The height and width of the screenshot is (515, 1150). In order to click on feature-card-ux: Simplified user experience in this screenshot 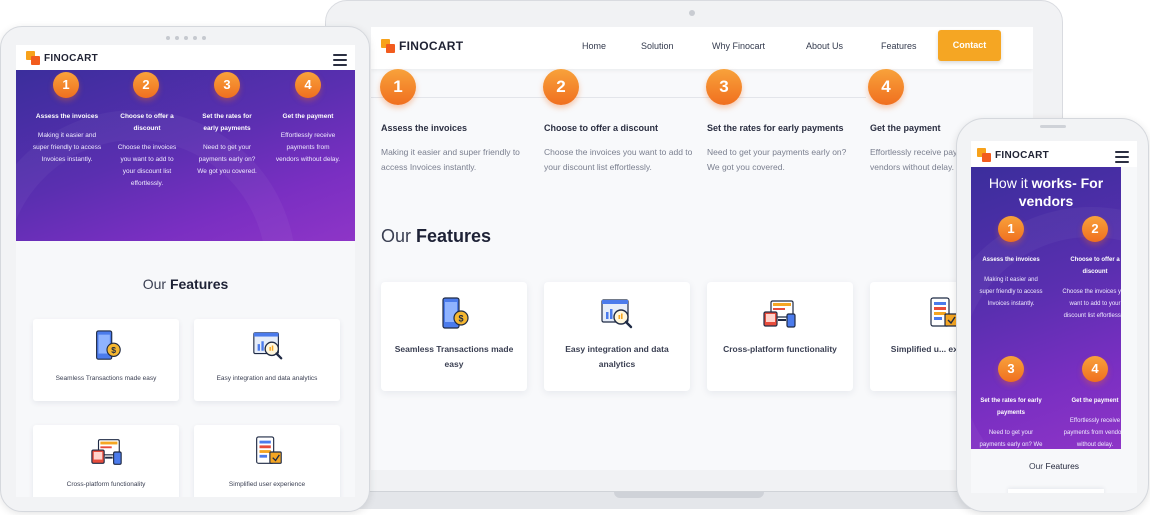, I will do `click(267, 461)`.